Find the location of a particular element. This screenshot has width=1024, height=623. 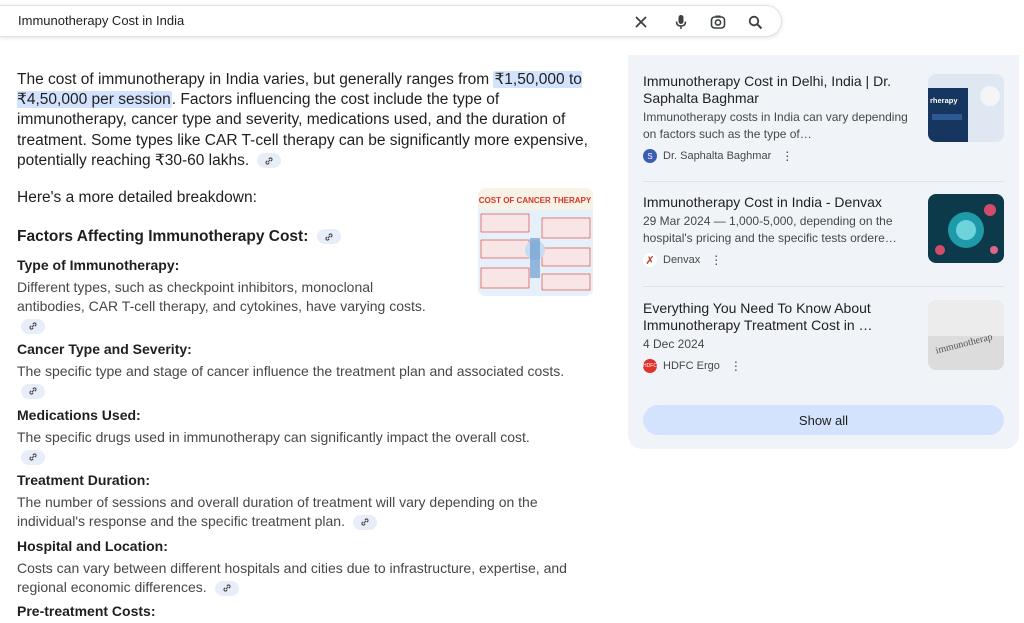

source-thumbnail is located at coordinates (966, 228).